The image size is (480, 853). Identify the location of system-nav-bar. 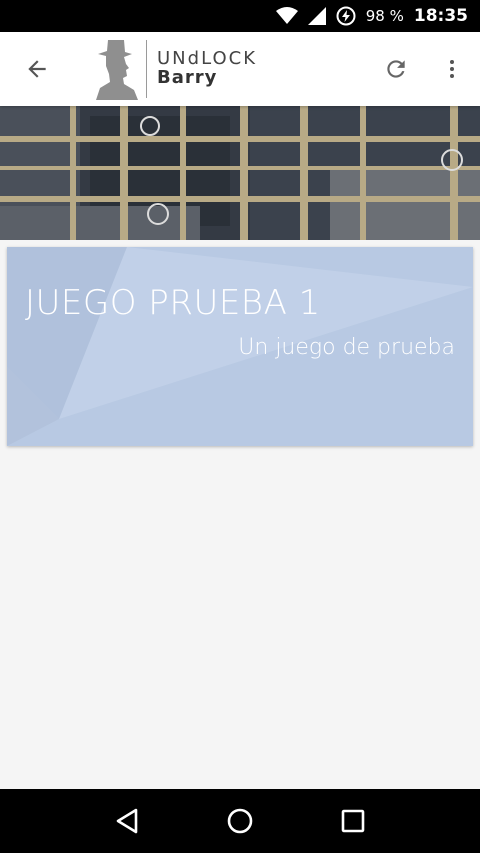
(240, 821).